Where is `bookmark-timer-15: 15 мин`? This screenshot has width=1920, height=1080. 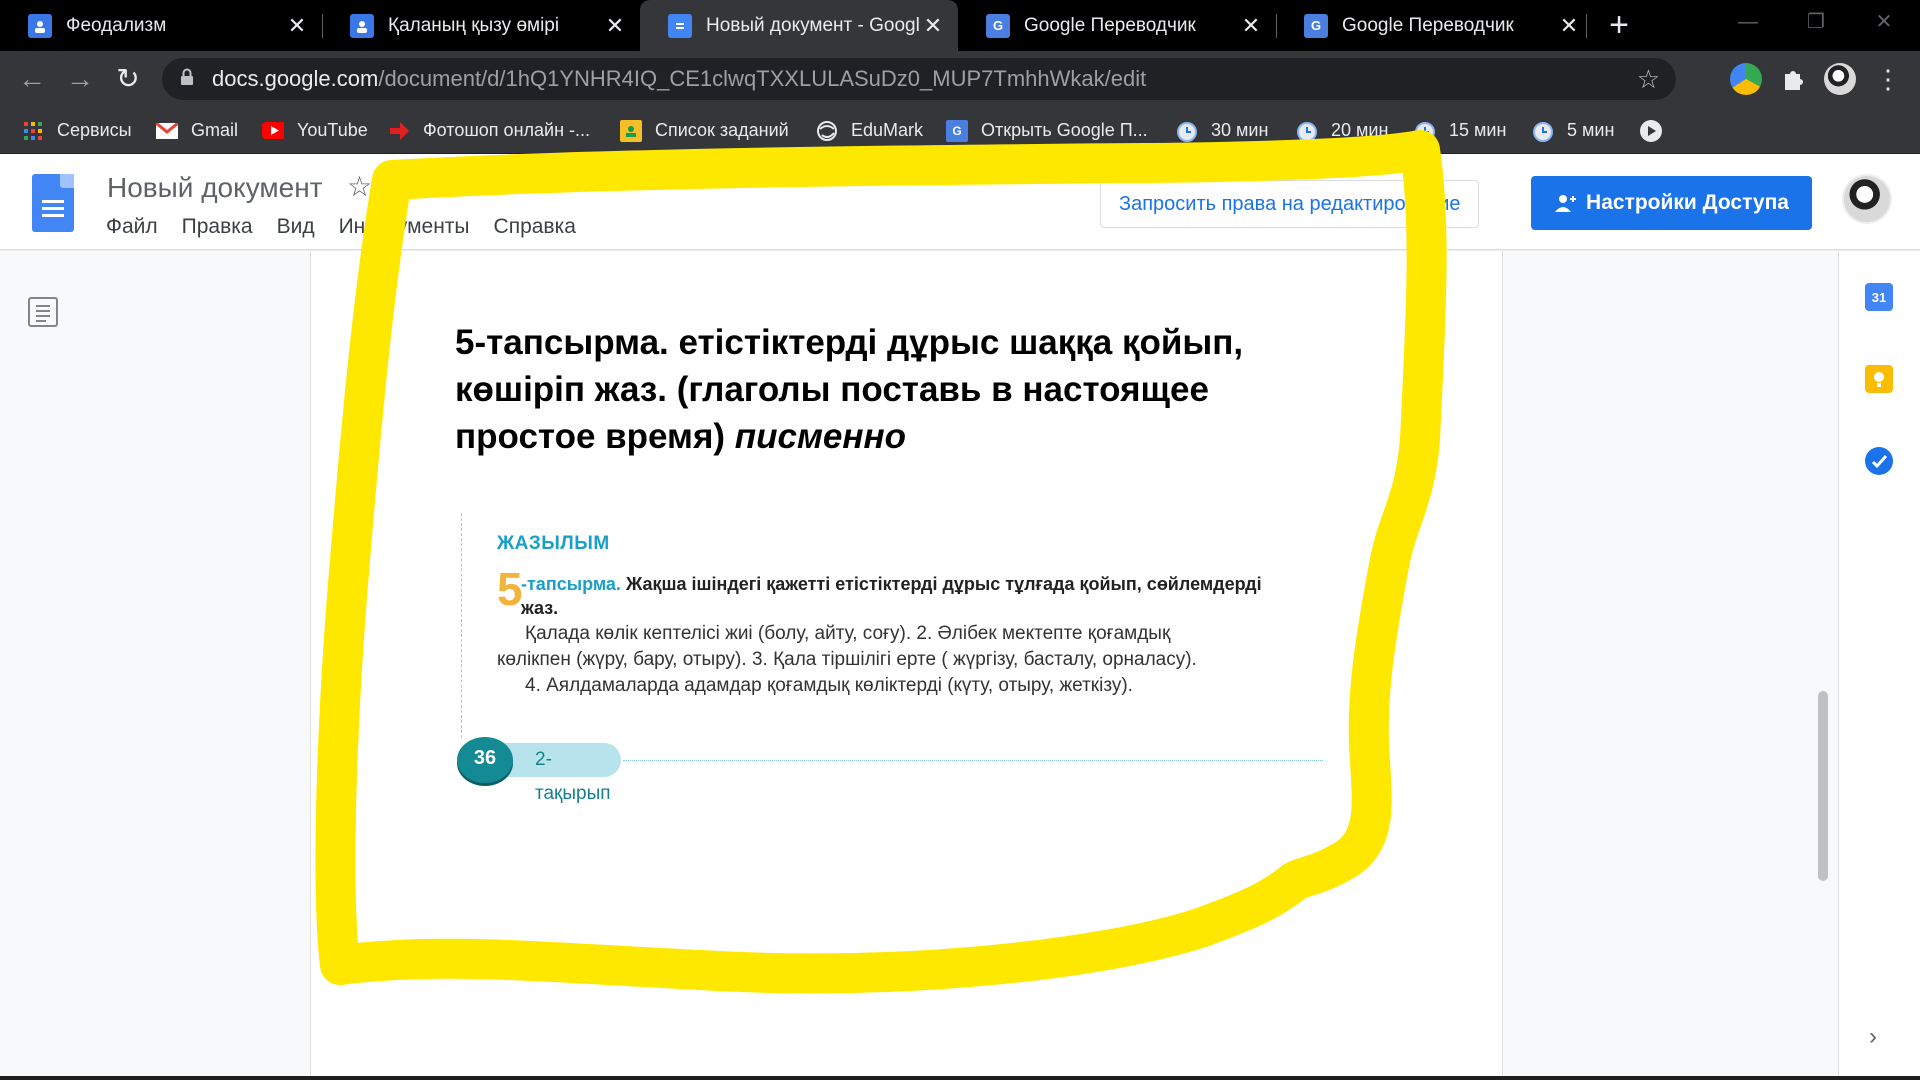 bookmark-timer-15: 15 мин is located at coordinates (1460, 130).